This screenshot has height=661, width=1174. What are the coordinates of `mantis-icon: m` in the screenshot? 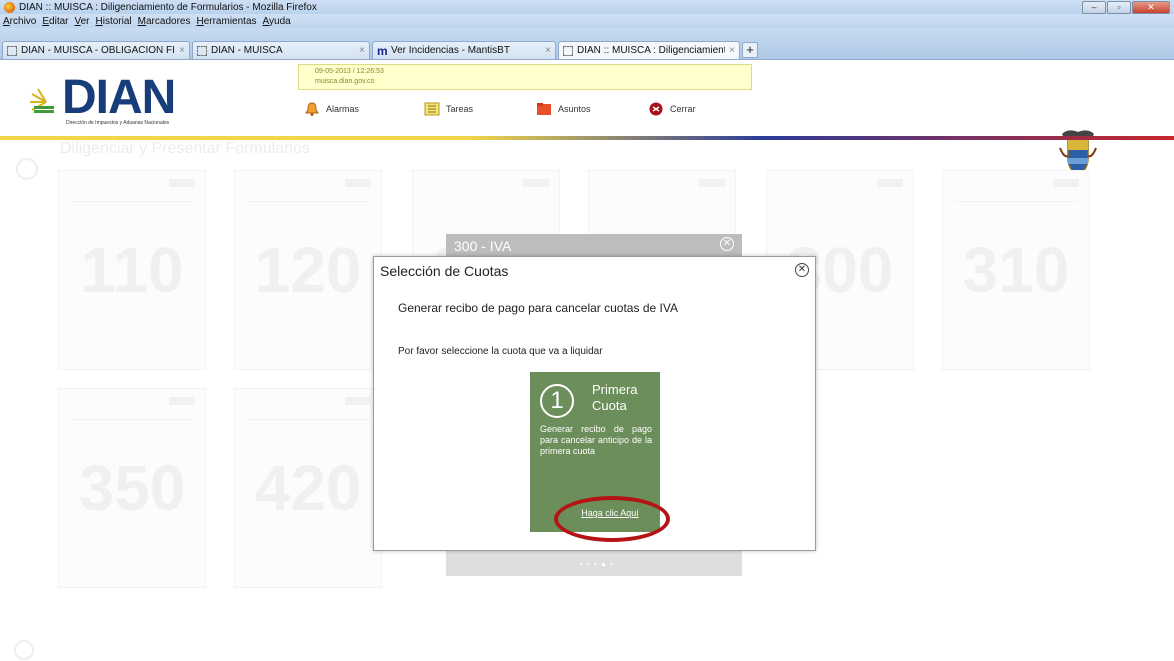 It's located at (382, 50).